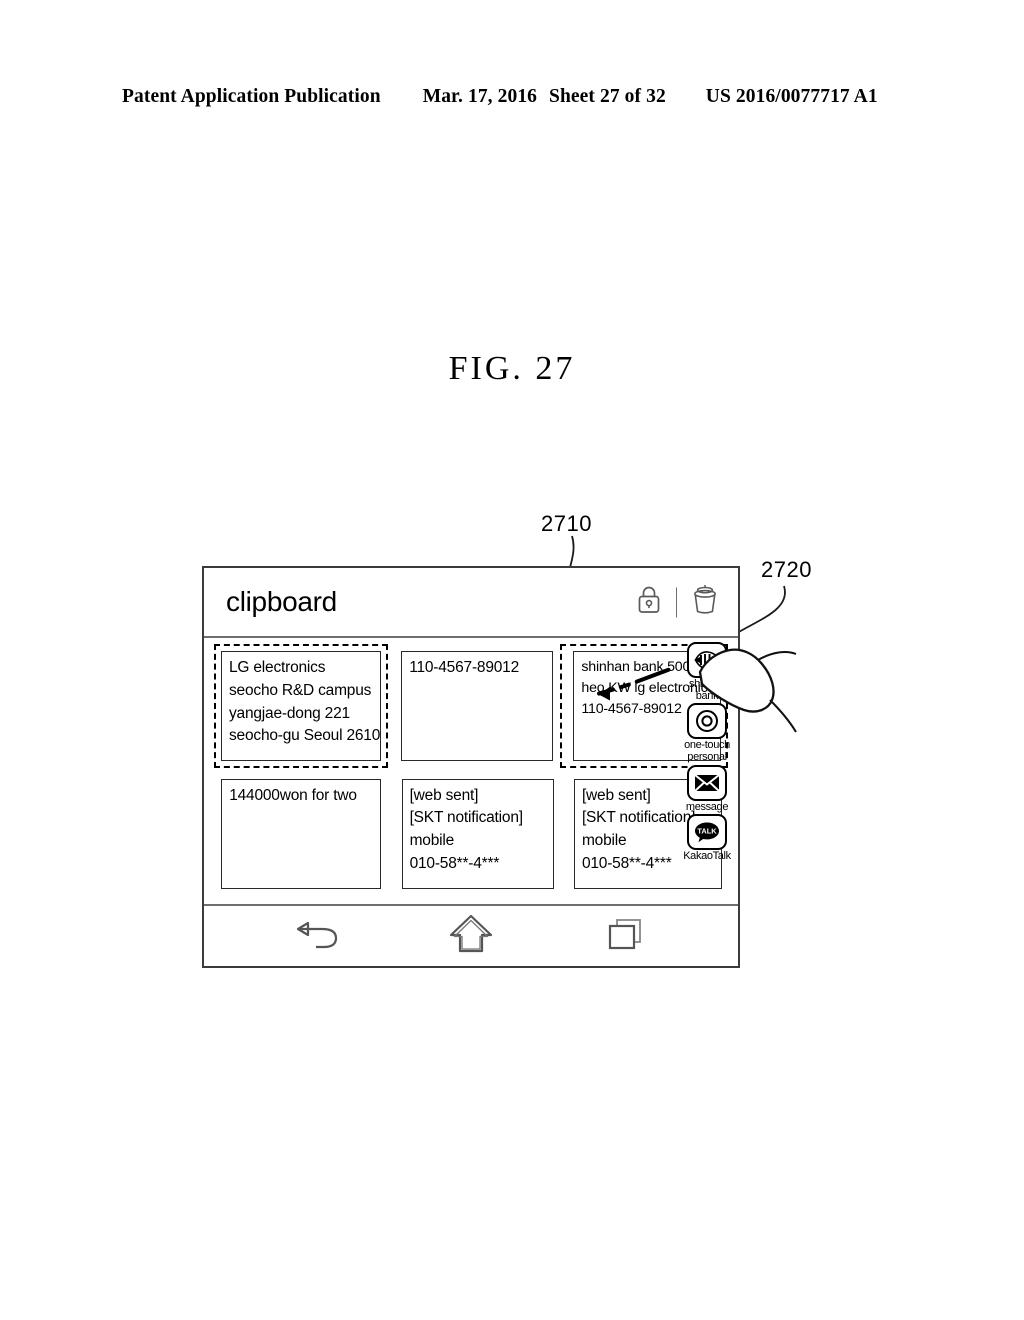  What do you see at coordinates (477, 706) in the screenshot?
I see `clipboard-card-2: 110-4567-89012` at bounding box center [477, 706].